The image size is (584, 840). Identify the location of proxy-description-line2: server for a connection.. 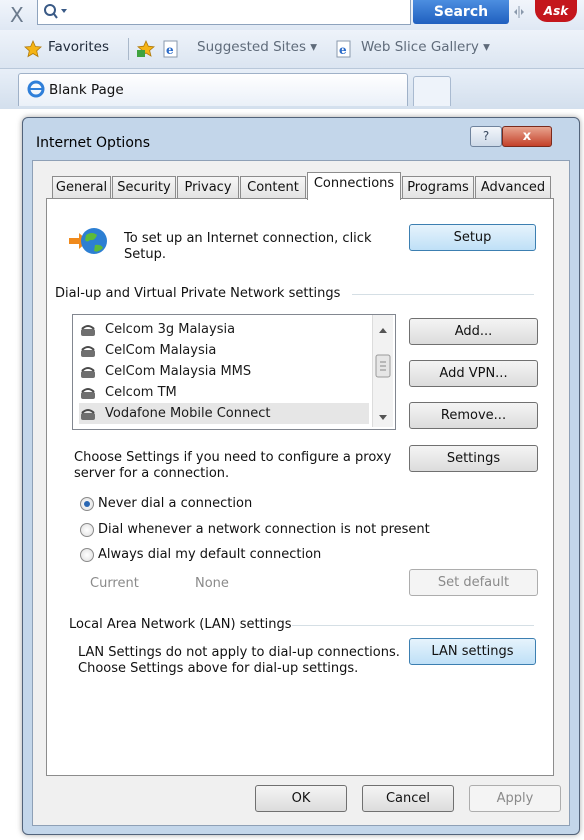
(152, 473).